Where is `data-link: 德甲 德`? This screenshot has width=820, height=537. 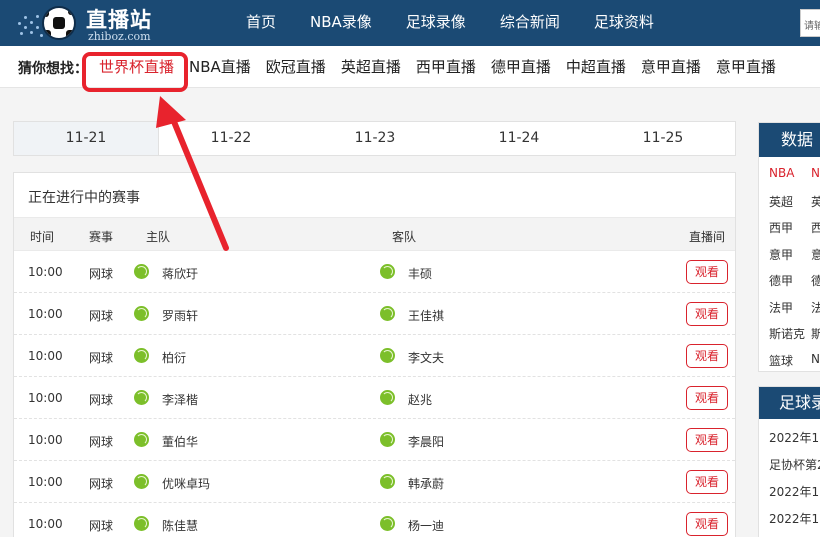
data-link: 德甲 德 is located at coordinates (794, 280).